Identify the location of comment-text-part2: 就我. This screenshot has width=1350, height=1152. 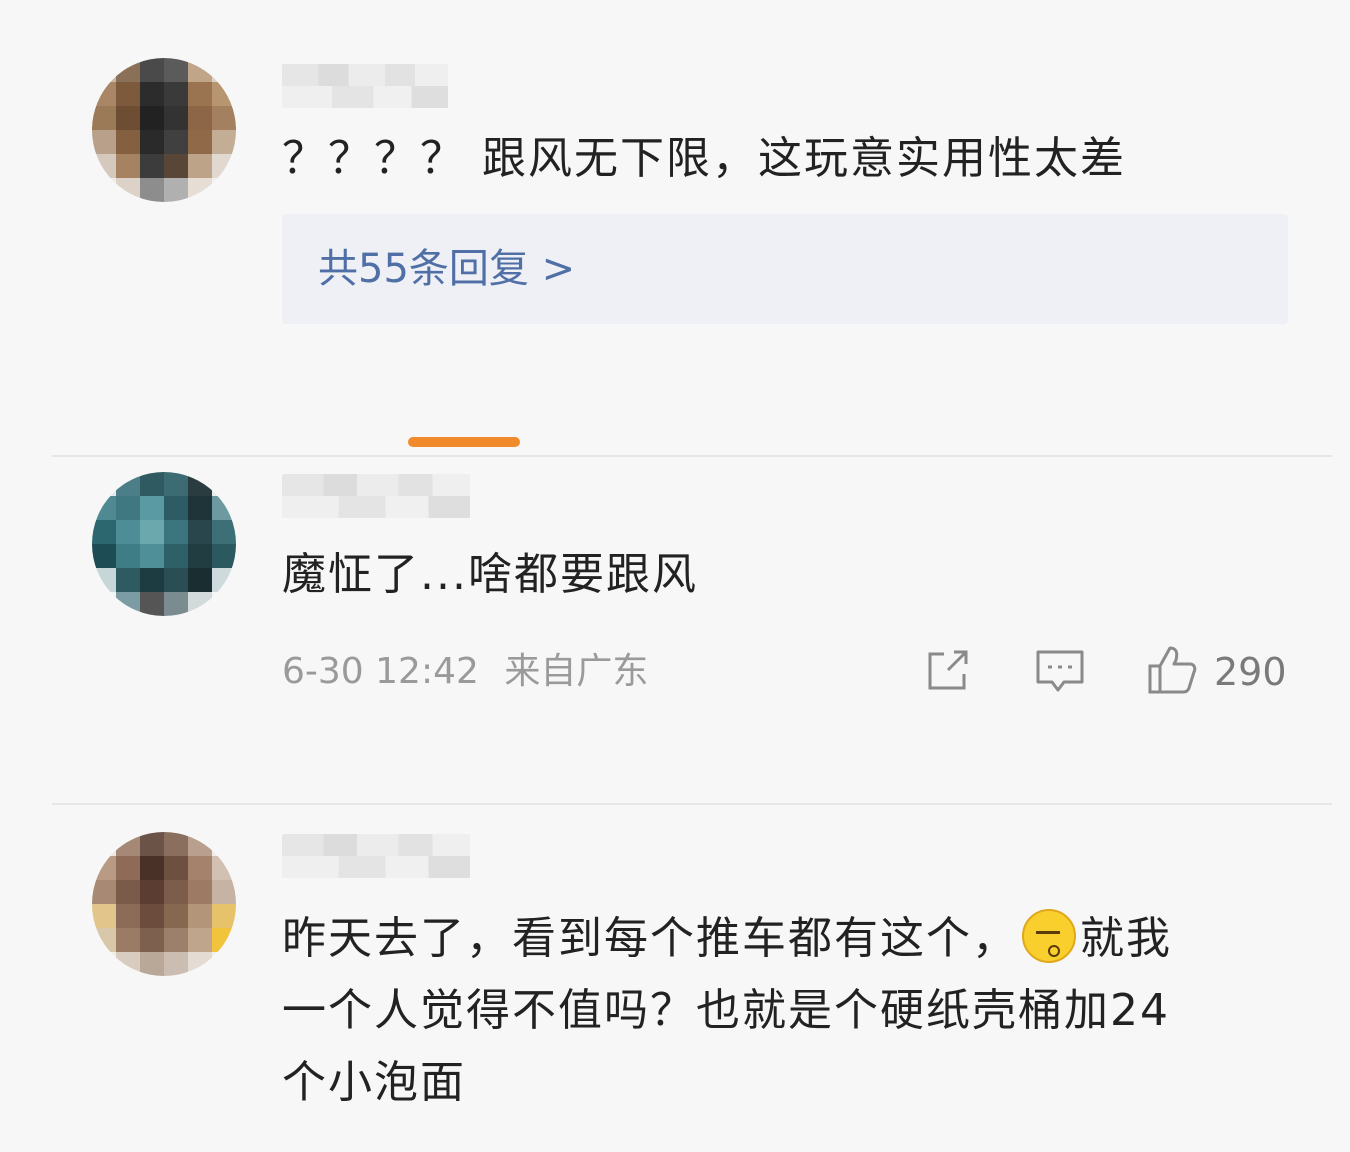
(1126, 938).